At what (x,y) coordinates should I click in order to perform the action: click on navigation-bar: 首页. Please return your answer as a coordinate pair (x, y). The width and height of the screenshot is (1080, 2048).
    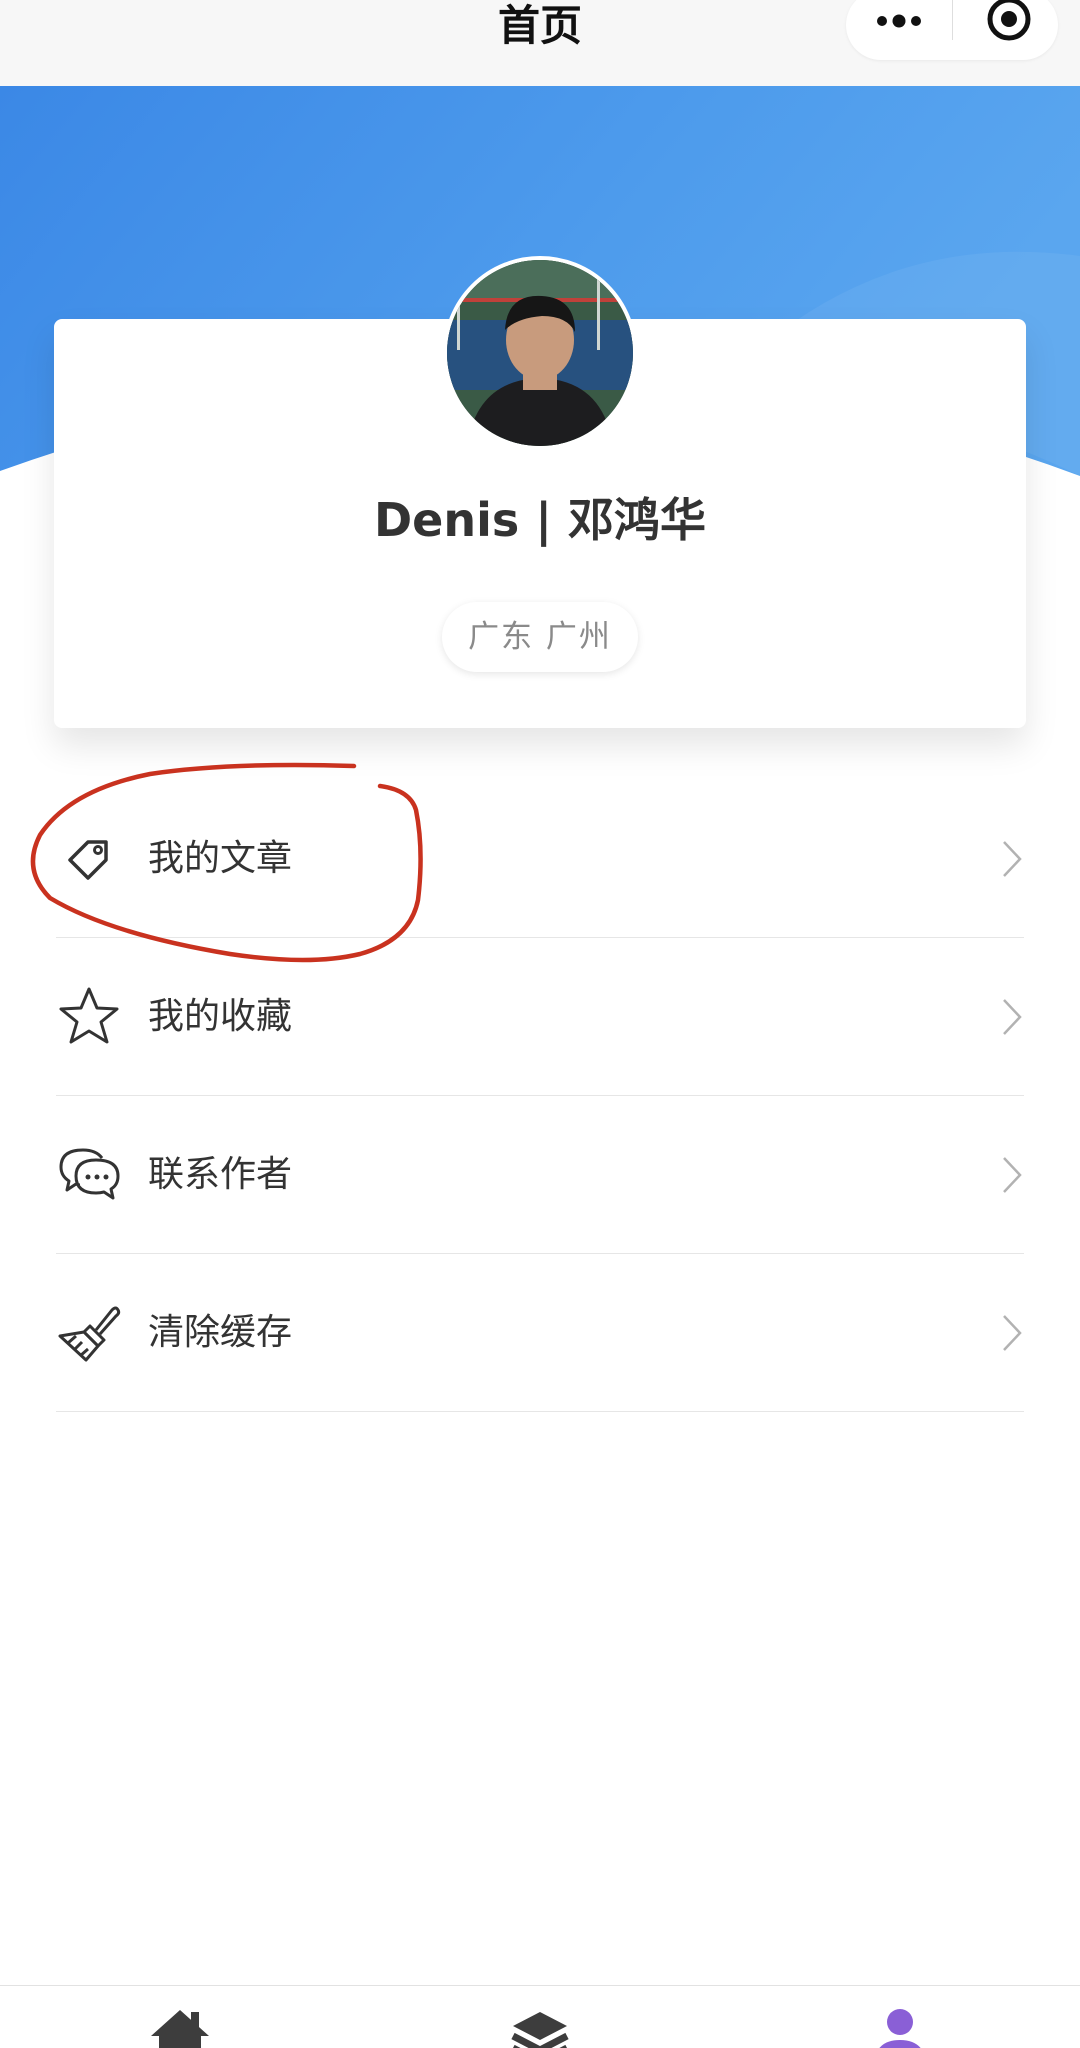
    Looking at the image, I should click on (540, 43).